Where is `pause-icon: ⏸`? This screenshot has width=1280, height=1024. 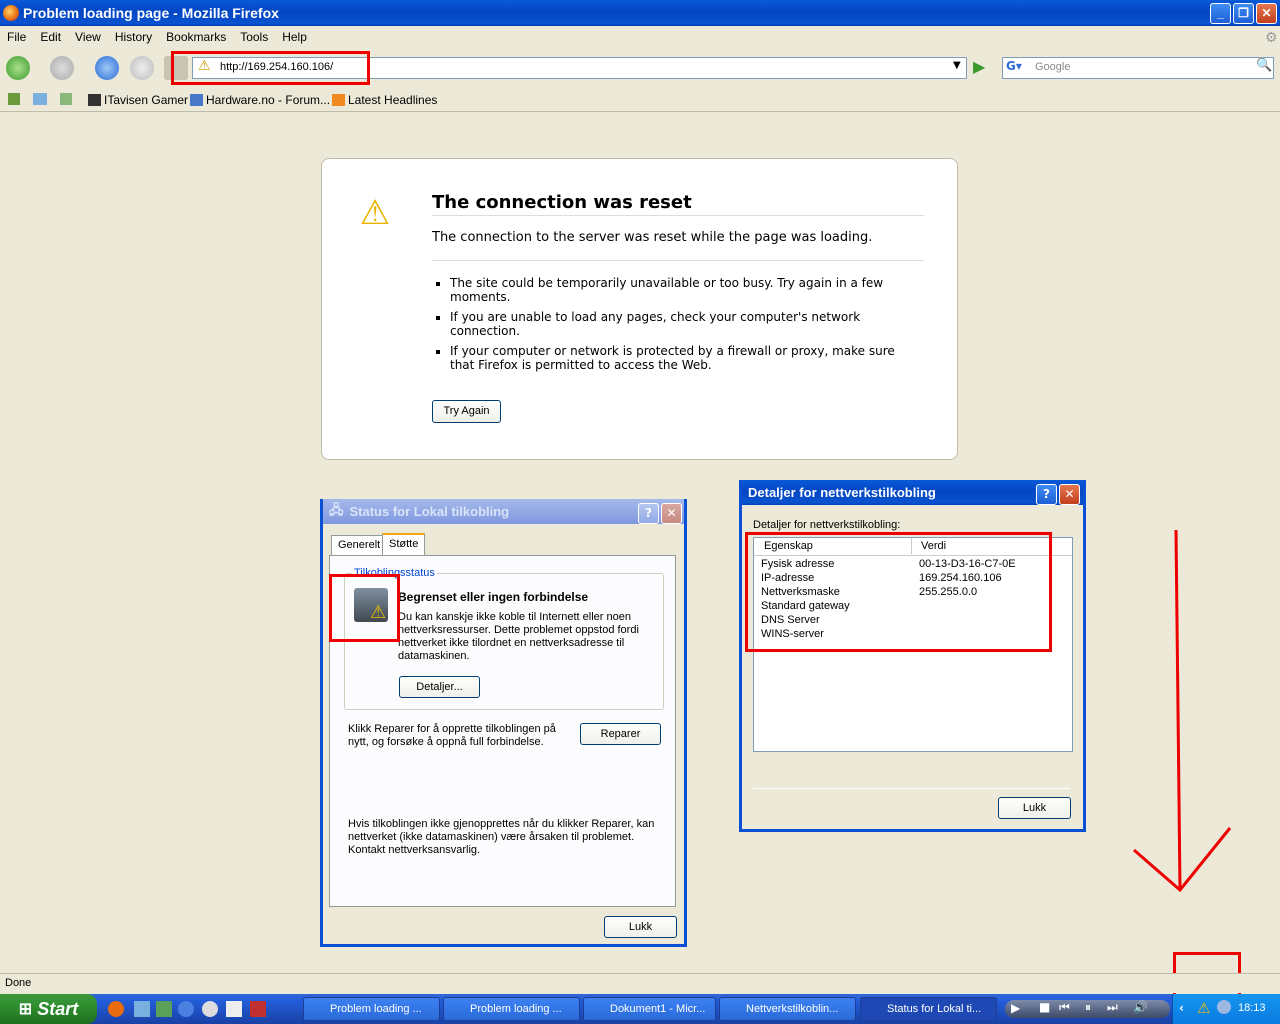 pause-icon: ⏸ is located at coordinates (1088, 1007).